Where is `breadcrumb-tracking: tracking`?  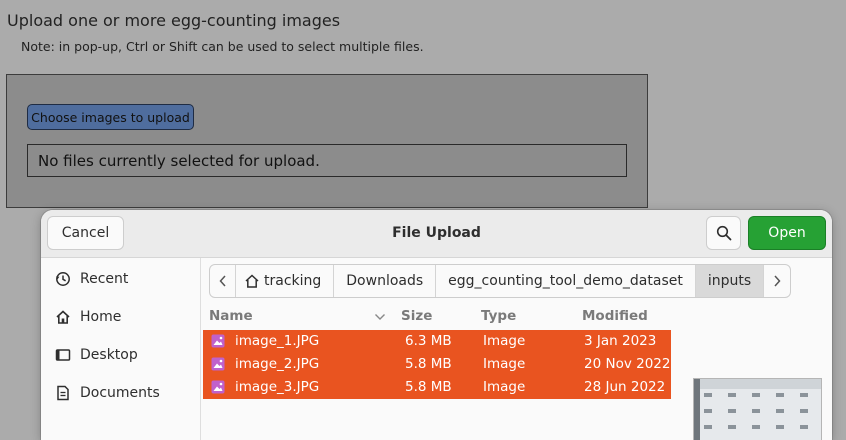 breadcrumb-tracking: tracking is located at coordinates (285, 281).